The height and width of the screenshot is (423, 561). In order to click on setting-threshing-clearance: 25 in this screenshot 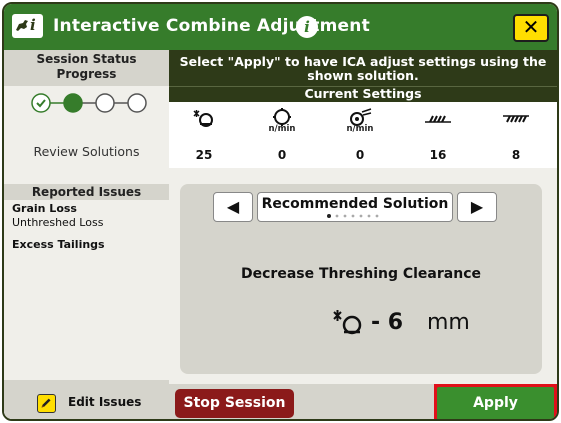, I will do `click(204, 135)`.